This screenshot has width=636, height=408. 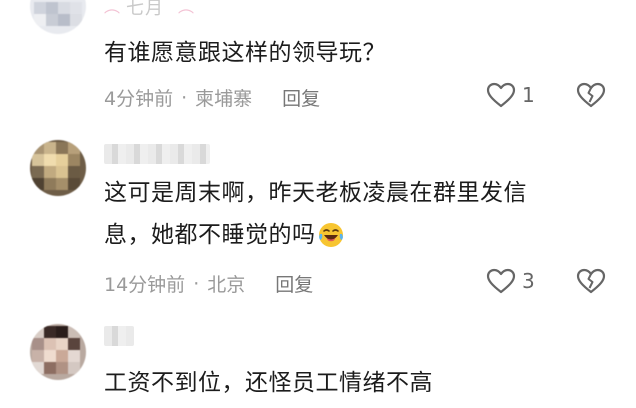 What do you see at coordinates (528, 281) in the screenshot?
I see `like-count: 3` at bounding box center [528, 281].